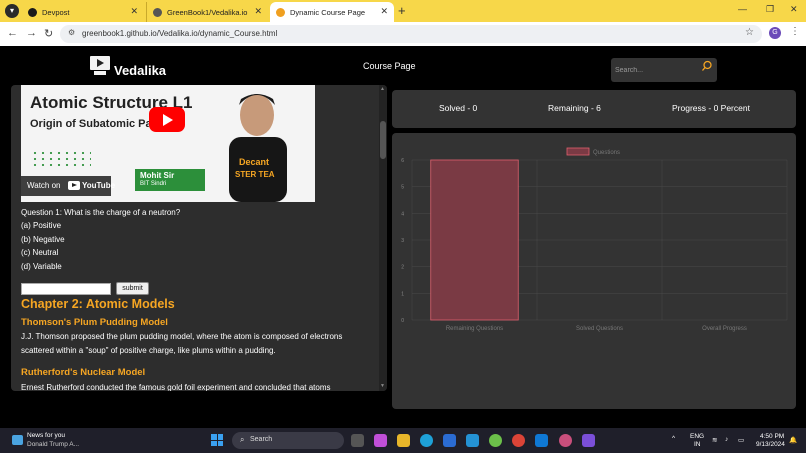 This screenshot has height=453, width=806. I want to click on notification-bell-icon: 🔔, so click(793, 440).